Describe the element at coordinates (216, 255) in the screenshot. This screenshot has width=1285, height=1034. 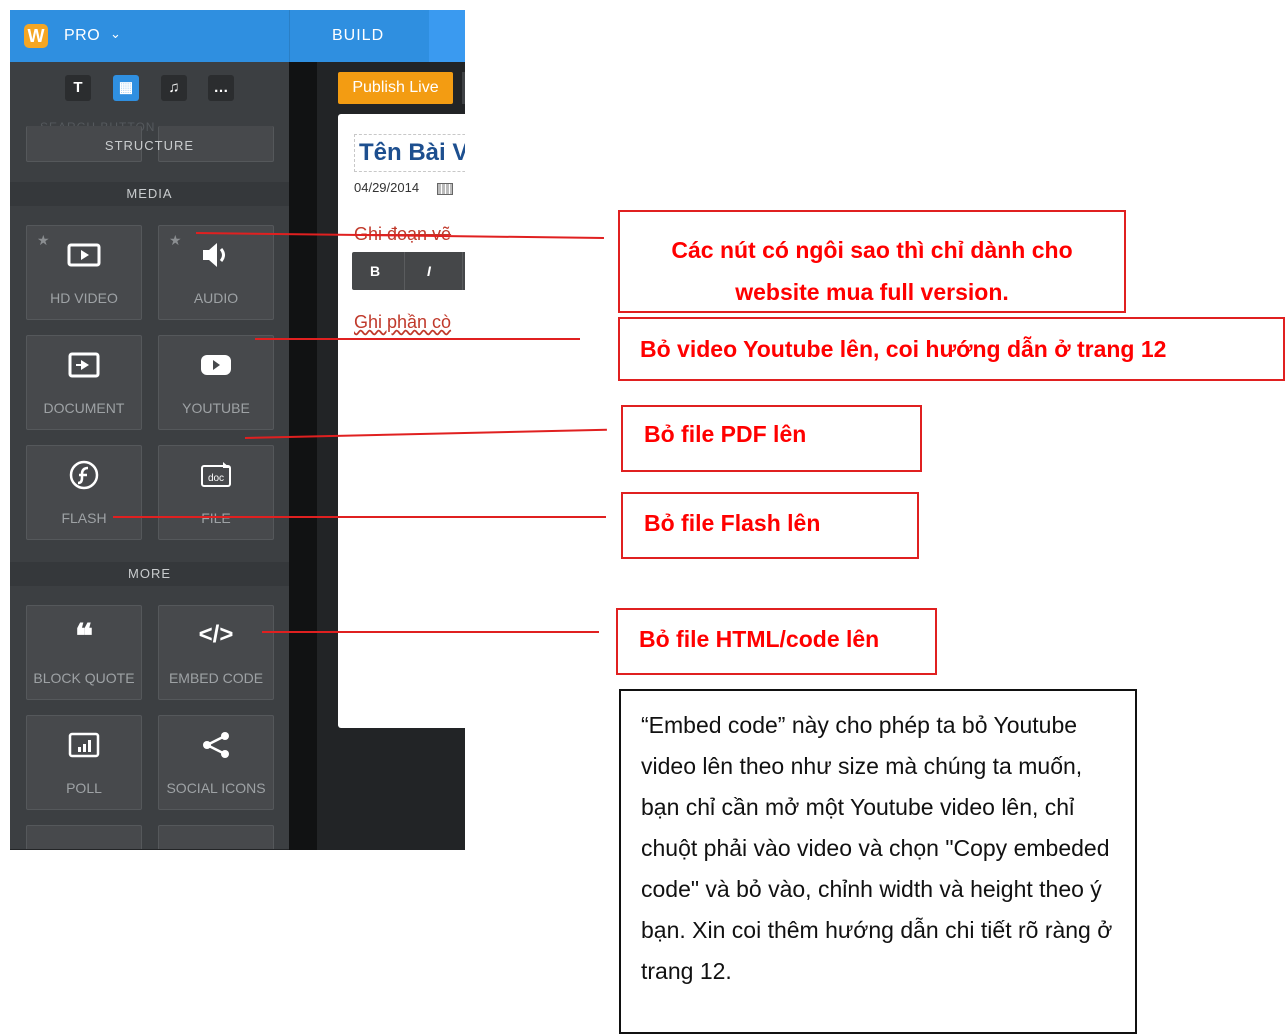
I see `speaker-icon` at that location.